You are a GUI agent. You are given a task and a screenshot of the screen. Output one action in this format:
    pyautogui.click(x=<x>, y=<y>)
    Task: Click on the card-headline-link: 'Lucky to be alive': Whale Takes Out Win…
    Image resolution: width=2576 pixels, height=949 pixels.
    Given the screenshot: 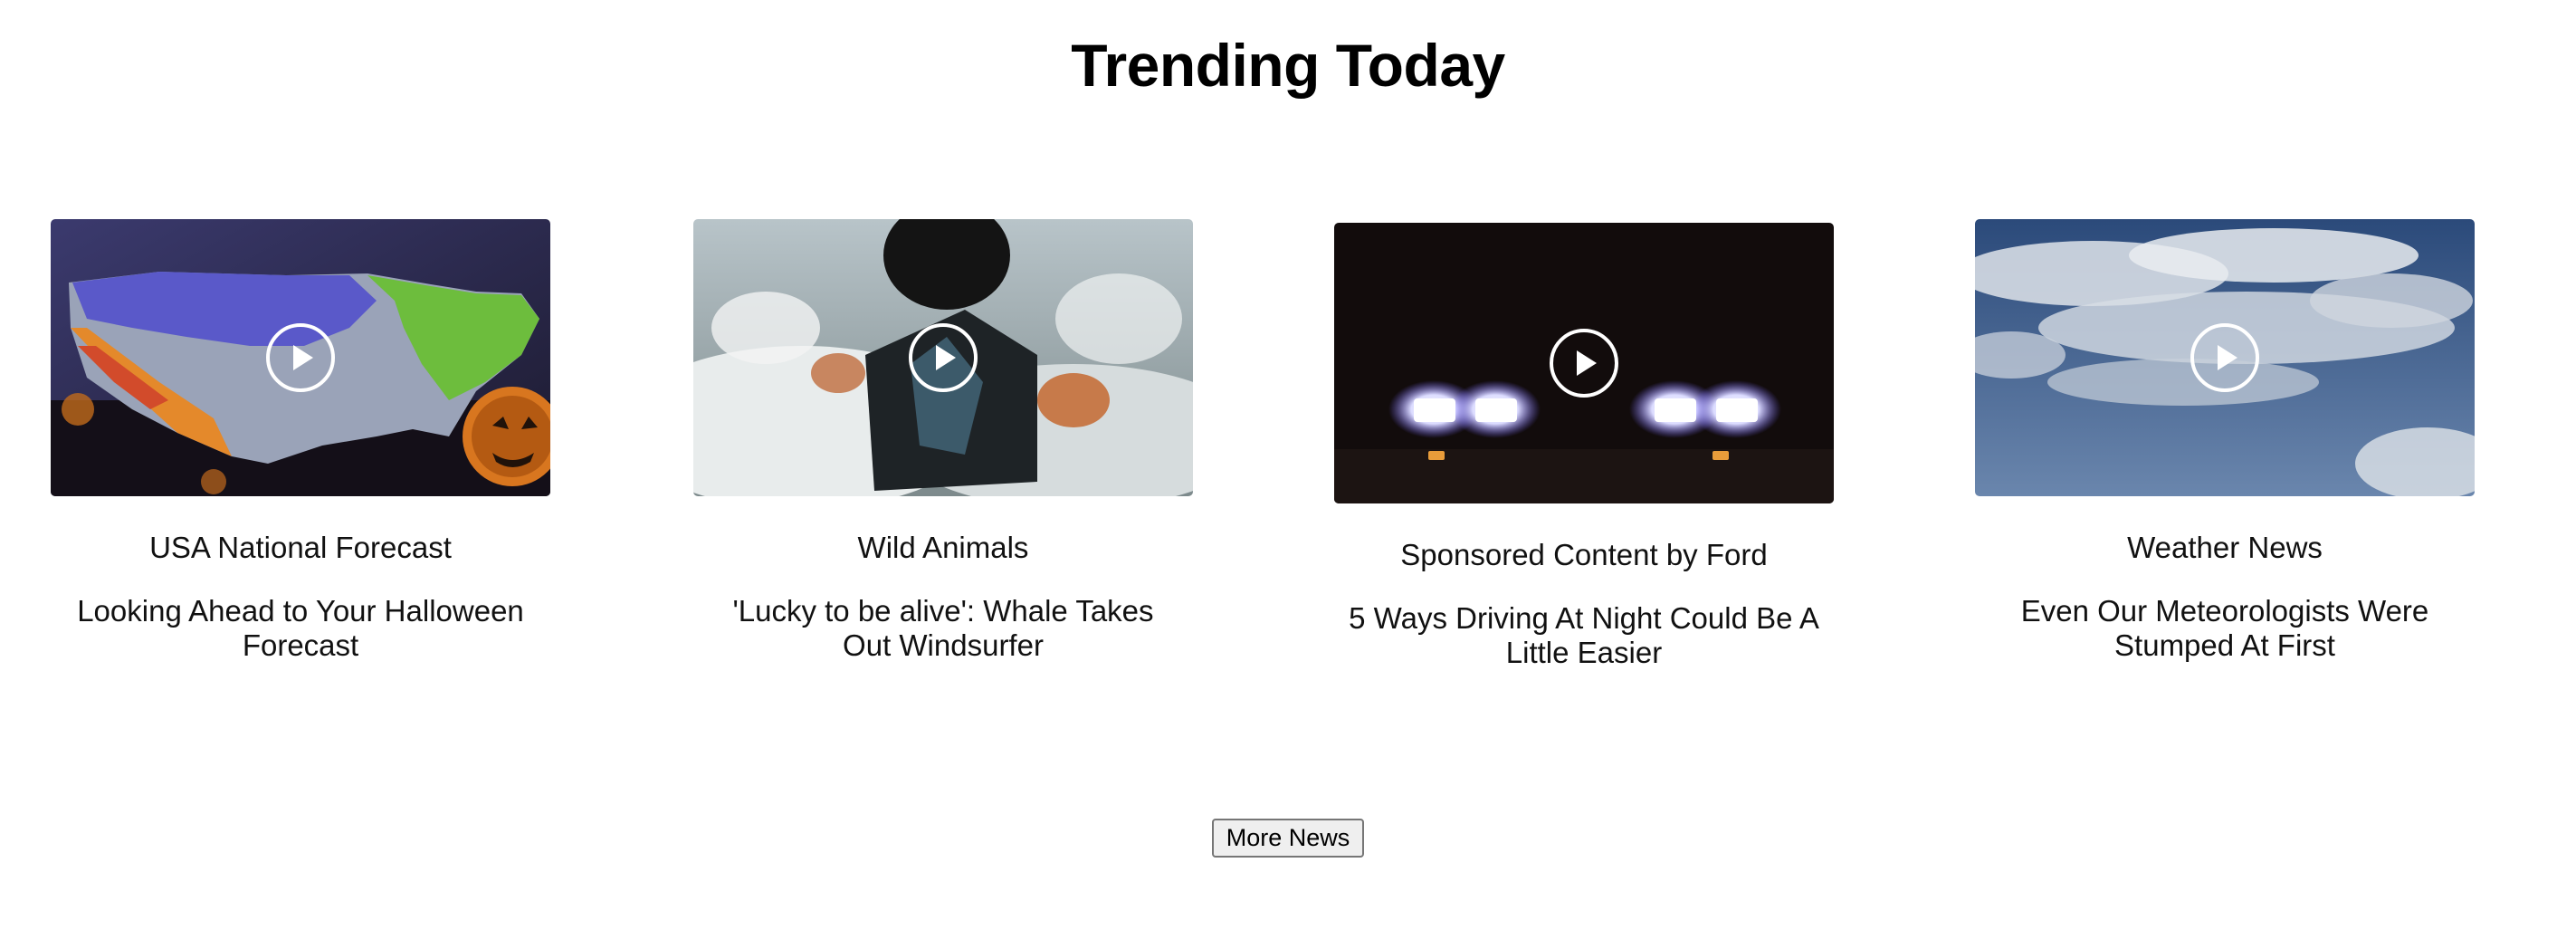 What is the action you would take?
    pyautogui.click(x=943, y=629)
    